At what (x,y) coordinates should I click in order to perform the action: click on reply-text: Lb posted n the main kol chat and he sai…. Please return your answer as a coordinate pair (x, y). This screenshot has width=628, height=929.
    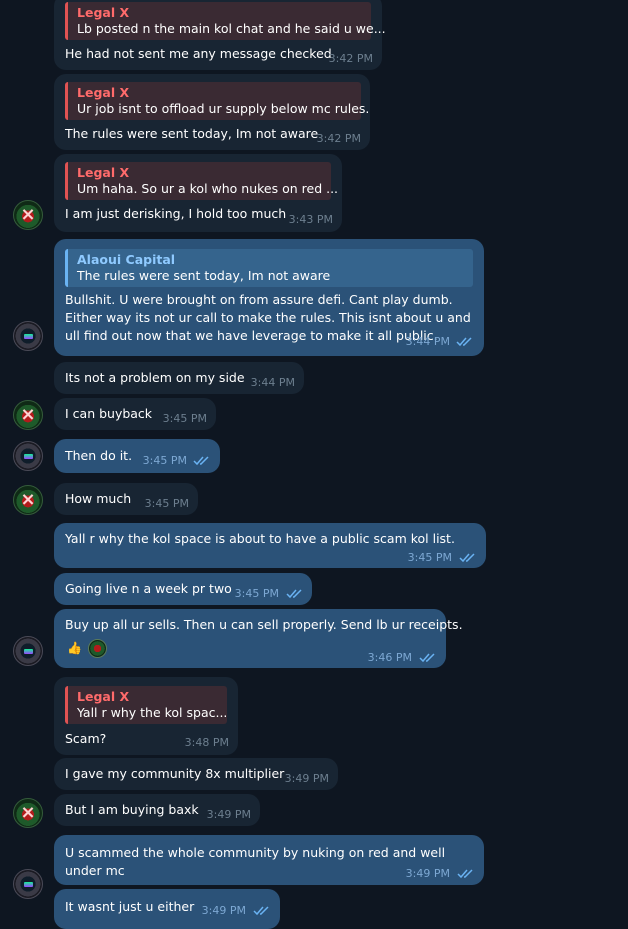
    Looking at the image, I should click on (231, 28).